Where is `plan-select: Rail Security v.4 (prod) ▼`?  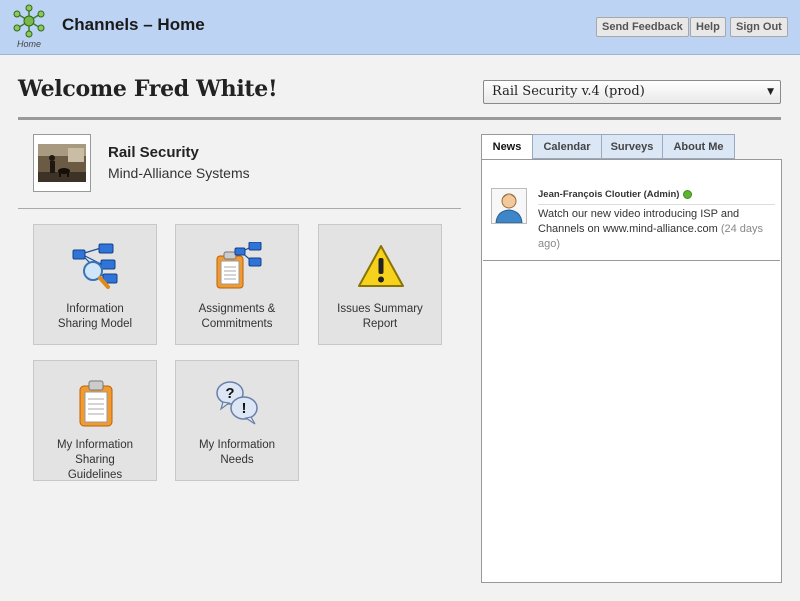 plan-select: Rail Security v.4 (prod) ▼ is located at coordinates (632, 92).